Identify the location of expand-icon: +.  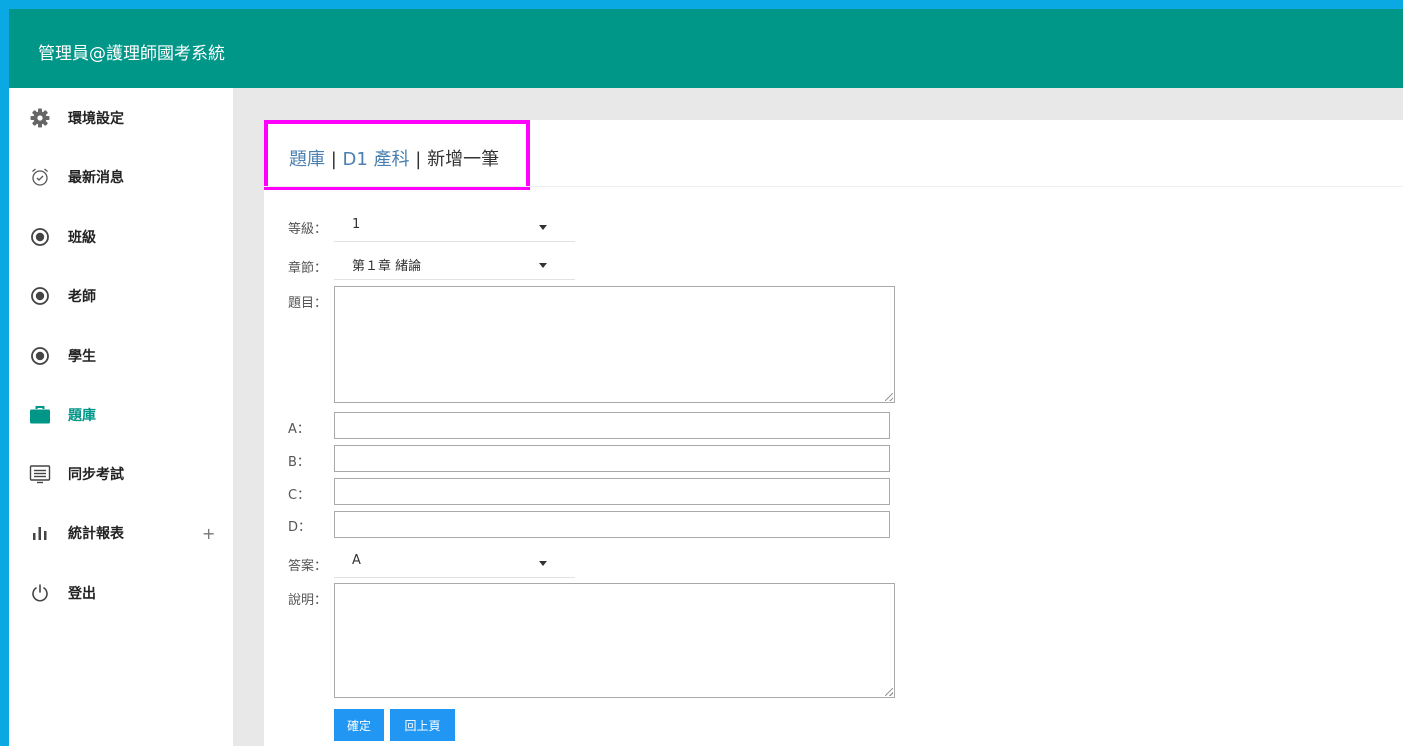
(208, 533).